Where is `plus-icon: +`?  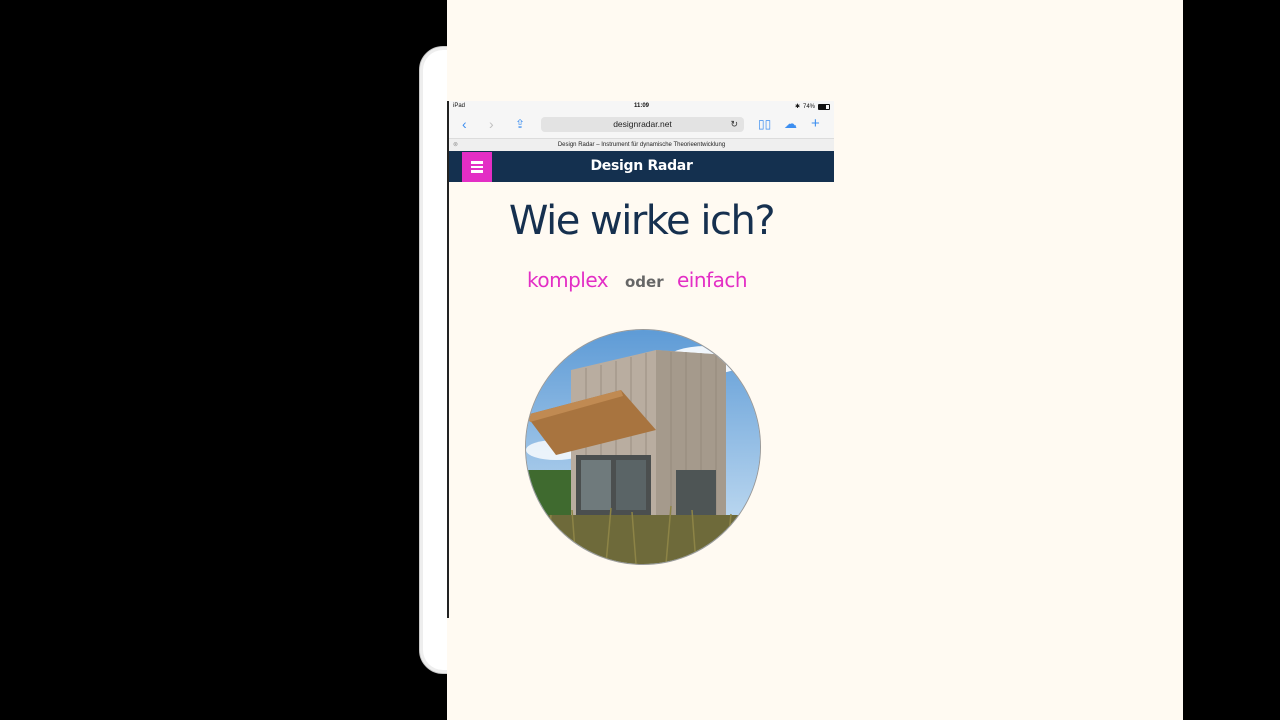
plus-icon: + is located at coordinates (815, 124).